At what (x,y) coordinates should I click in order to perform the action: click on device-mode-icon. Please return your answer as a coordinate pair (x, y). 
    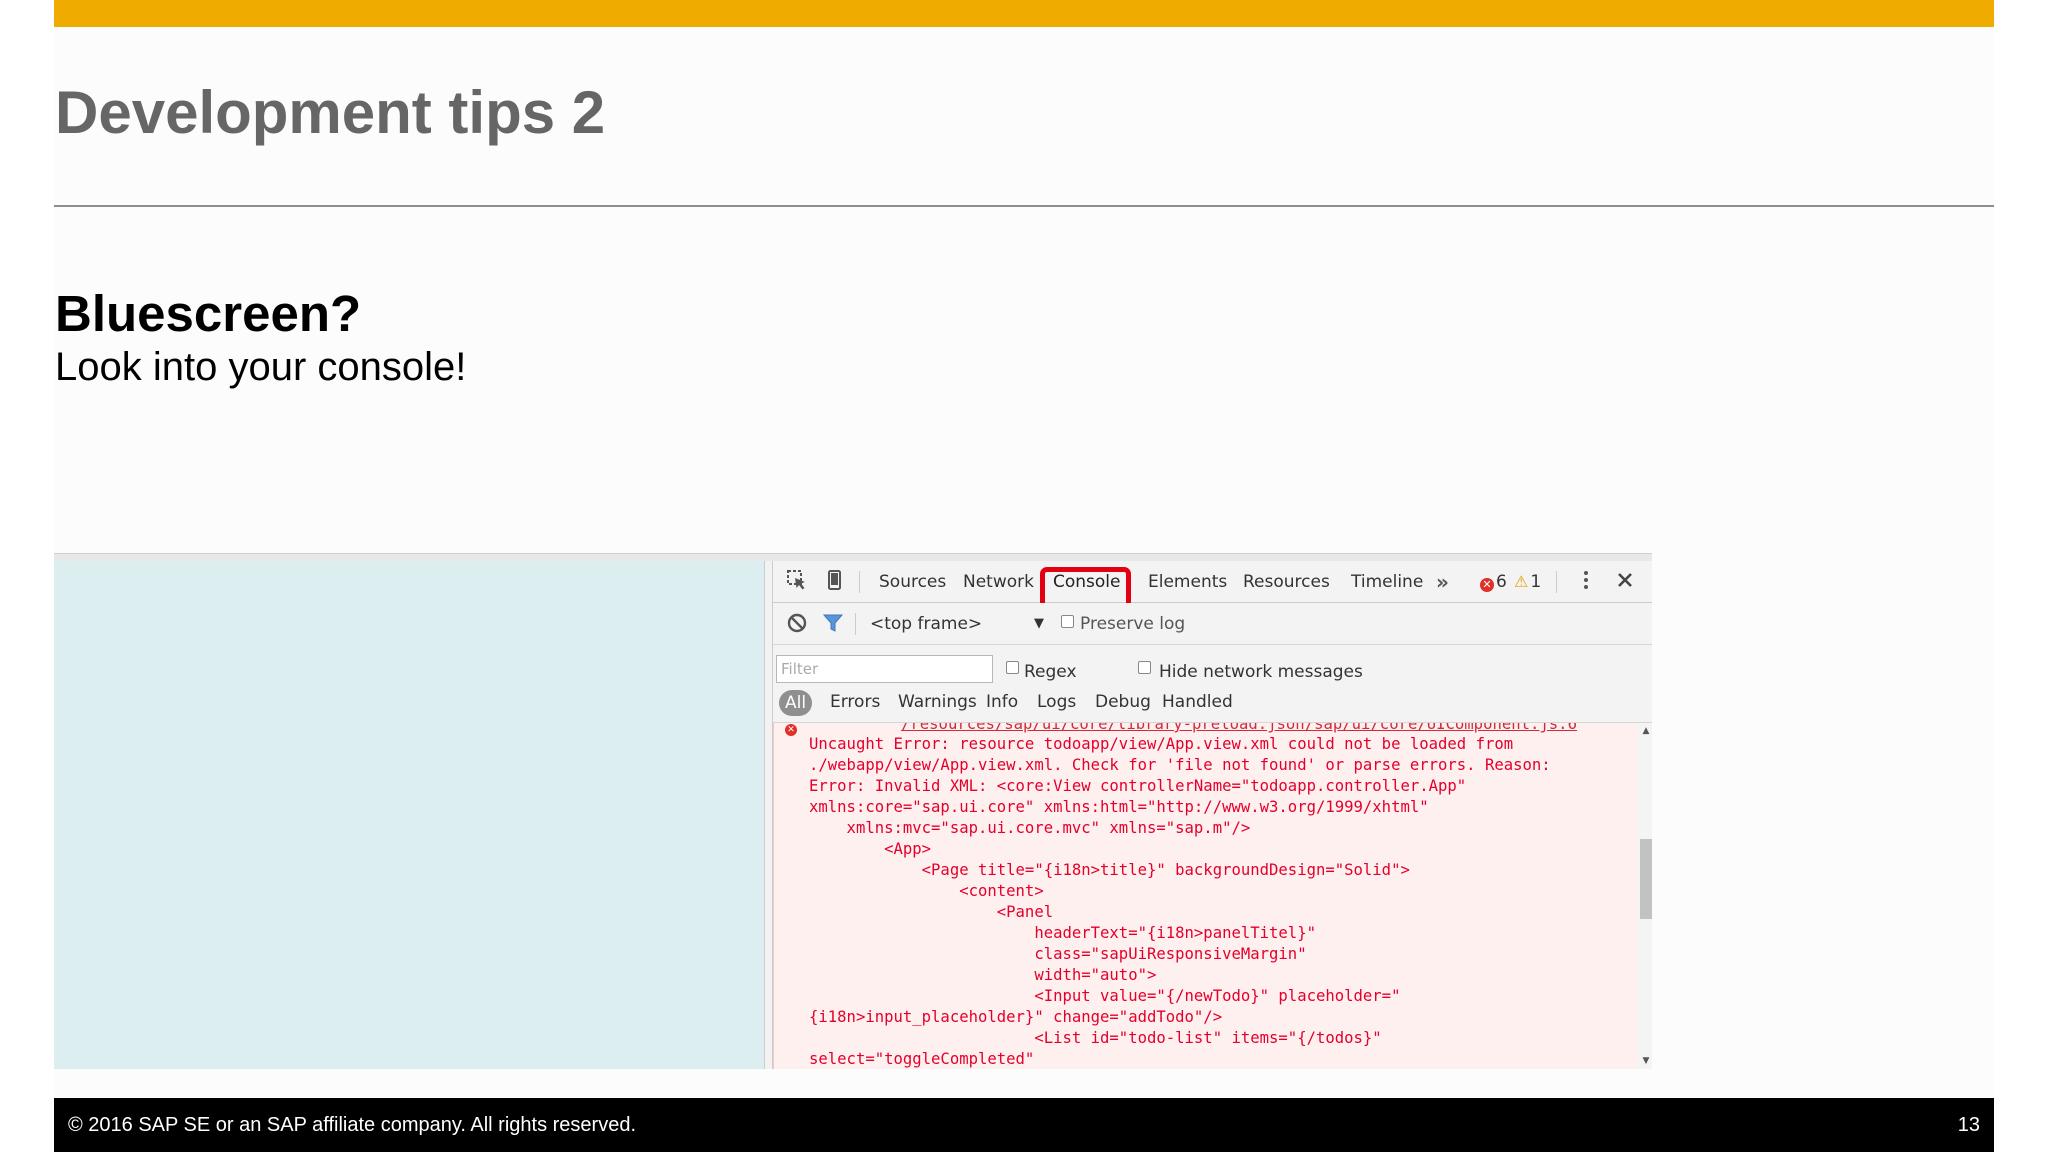
    Looking at the image, I should click on (835, 581).